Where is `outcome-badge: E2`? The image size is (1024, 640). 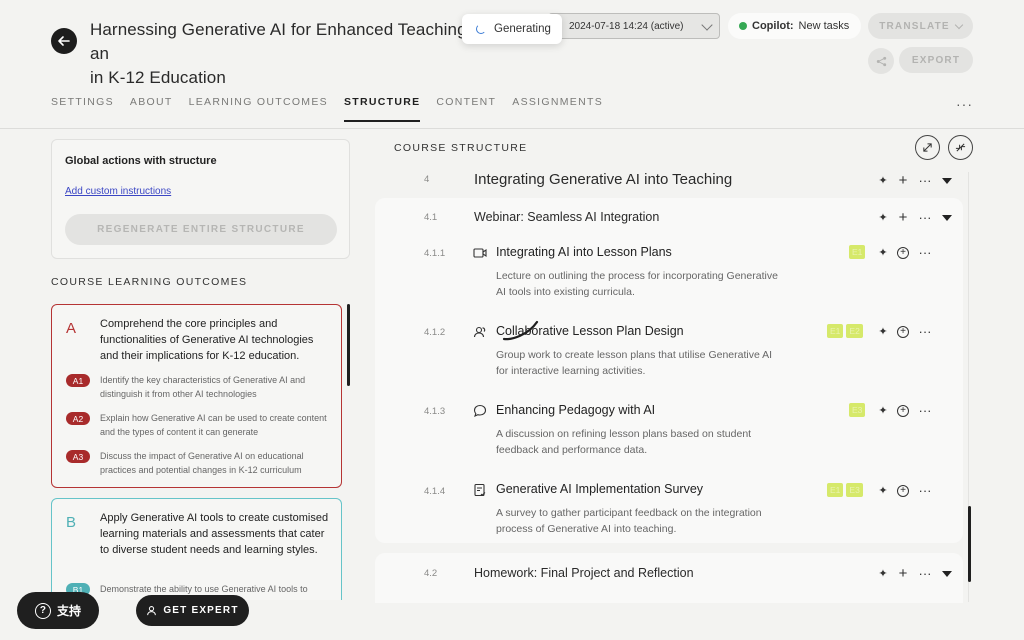 outcome-badge: E2 is located at coordinates (854, 331).